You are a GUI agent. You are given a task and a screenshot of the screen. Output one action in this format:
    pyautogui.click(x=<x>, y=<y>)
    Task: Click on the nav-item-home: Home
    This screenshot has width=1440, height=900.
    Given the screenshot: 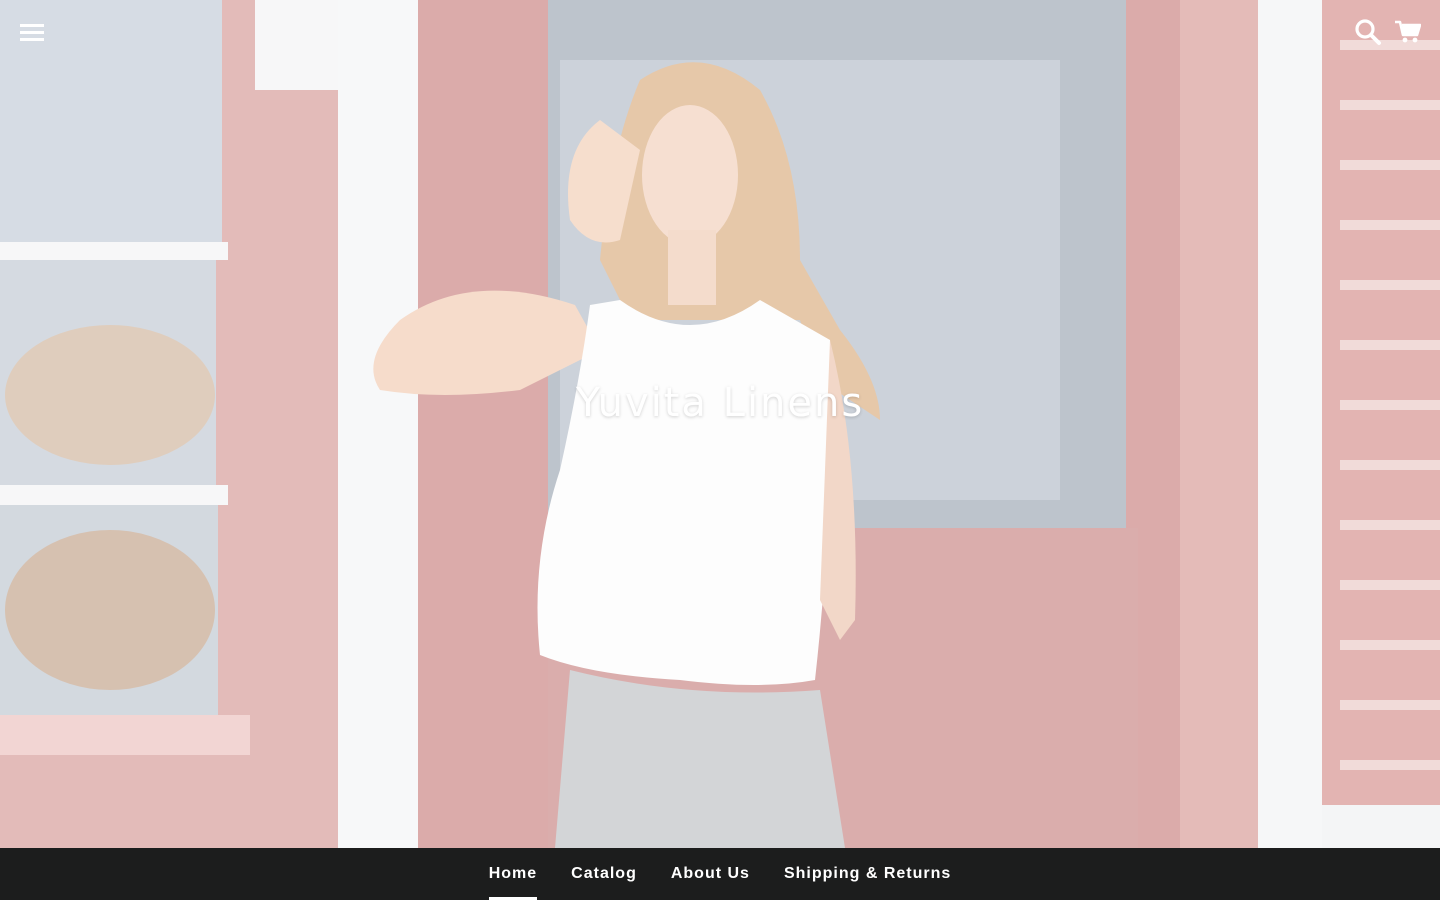 What is the action you would take?
    pyautogui.click(x=513, y=874)
    